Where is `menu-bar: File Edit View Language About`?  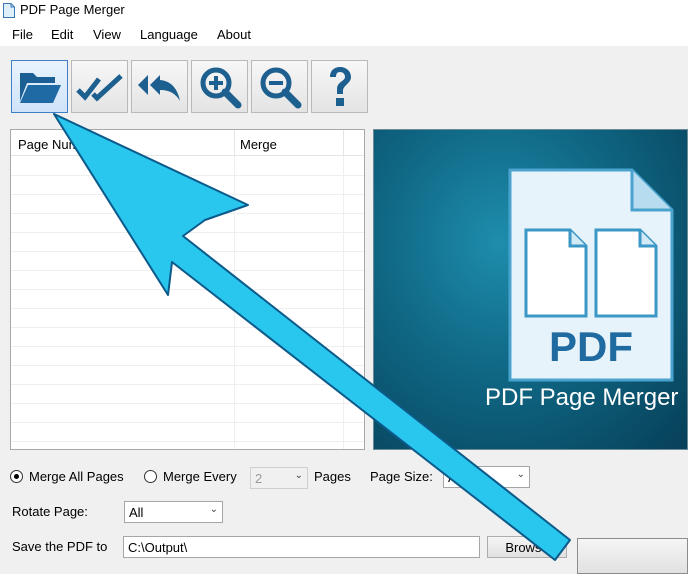 menu-bar: File Edit View Language About is located at coordinates (344, 34).